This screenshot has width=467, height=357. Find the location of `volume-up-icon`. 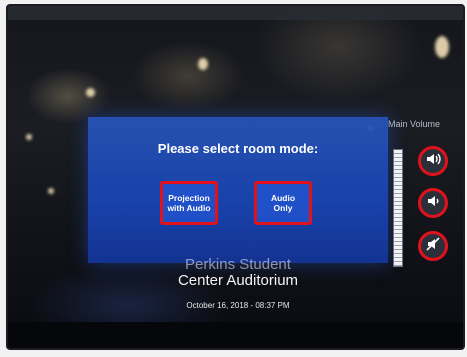

volume-up-icon is located at coordinates (433, 161).